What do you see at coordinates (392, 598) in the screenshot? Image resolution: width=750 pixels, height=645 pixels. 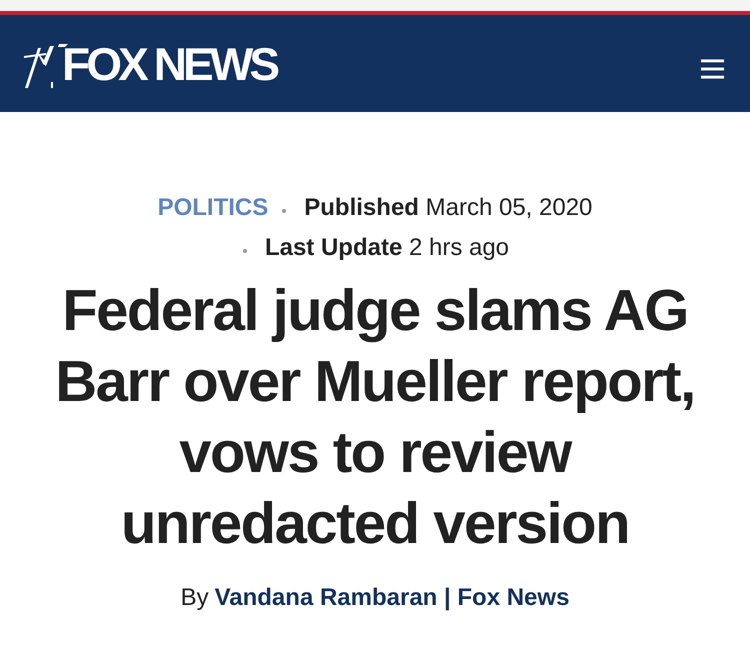 I see `author-link: Vandana Rambaran | Fox News` at bounding box center [392, 598].